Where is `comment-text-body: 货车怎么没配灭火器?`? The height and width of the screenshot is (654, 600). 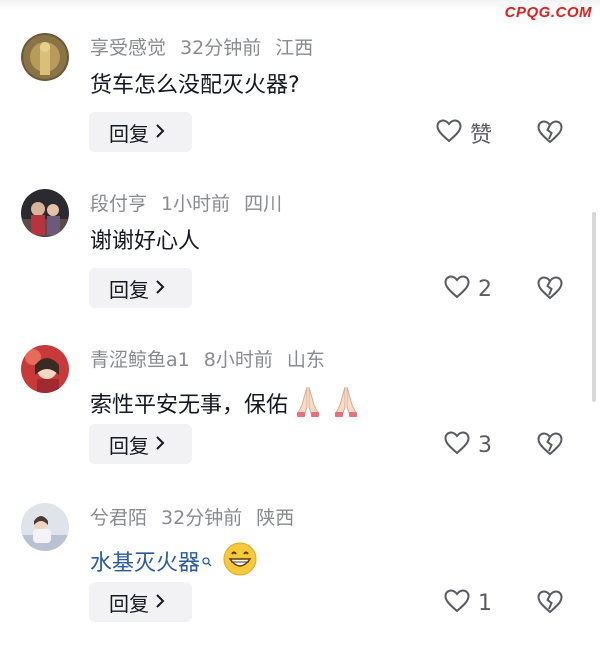
comment-text-body: 货车怎么没配灭火器? is located at coordinates (195, 85).